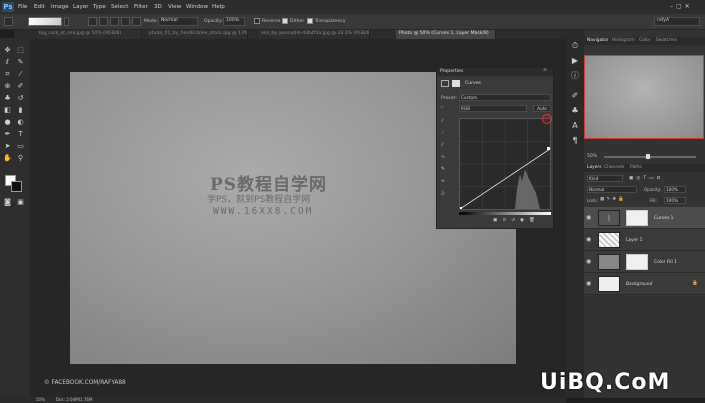  Describe the element at coordinates (666, 40) in the screenshot. I see `tab-swatches: Swatches` at that location.